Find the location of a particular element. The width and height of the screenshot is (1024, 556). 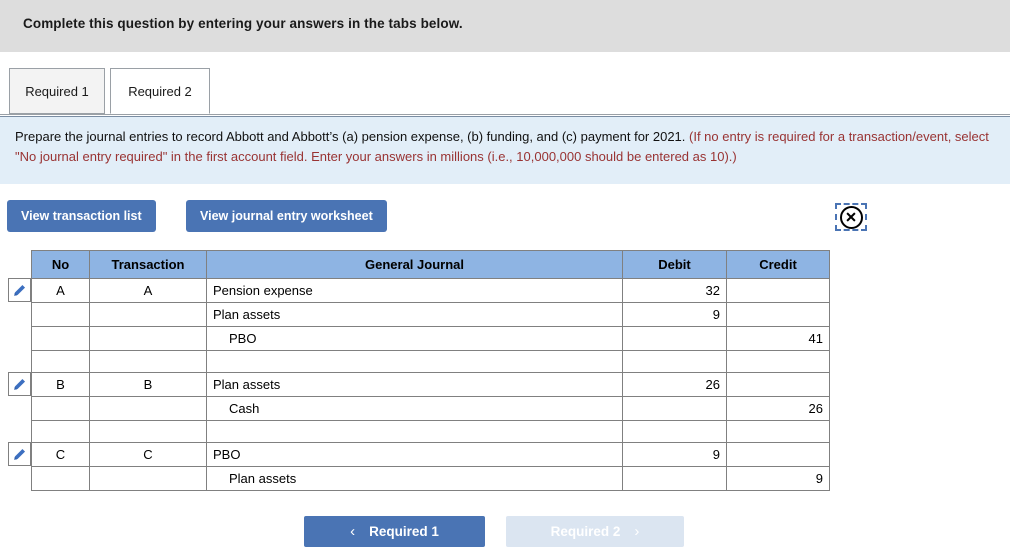

prev-button-label: Required 1 is located at coordinates (404, 531).